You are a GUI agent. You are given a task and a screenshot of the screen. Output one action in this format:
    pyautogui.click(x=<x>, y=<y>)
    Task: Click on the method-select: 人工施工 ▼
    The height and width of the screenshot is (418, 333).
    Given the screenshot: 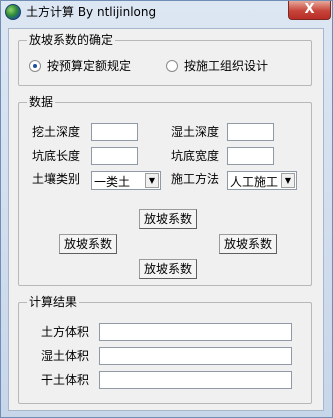 What is the action you would take?
    pyautogui.click(x=262, y=180)
    